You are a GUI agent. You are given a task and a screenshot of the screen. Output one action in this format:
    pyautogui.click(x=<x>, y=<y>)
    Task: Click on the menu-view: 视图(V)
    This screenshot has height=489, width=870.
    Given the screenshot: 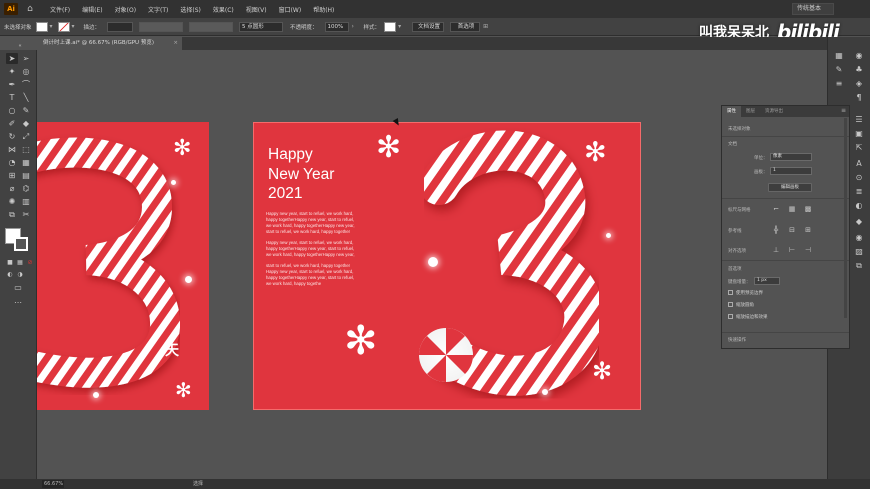 What is the action you would take?
    pyautogui.click(x=256, y=9)
    